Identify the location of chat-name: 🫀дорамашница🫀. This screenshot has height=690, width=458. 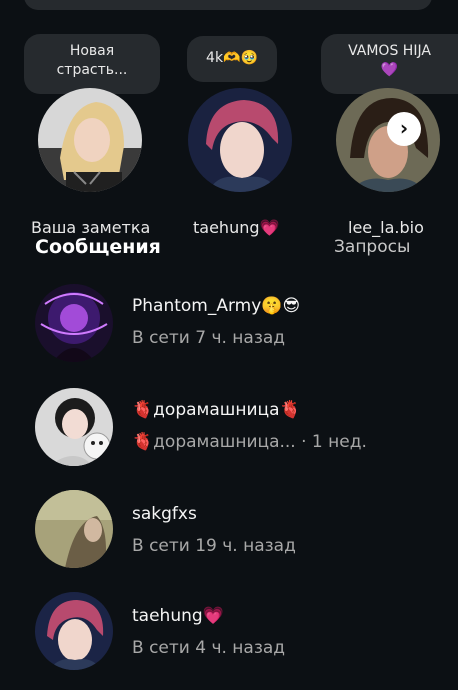
(216, 410).